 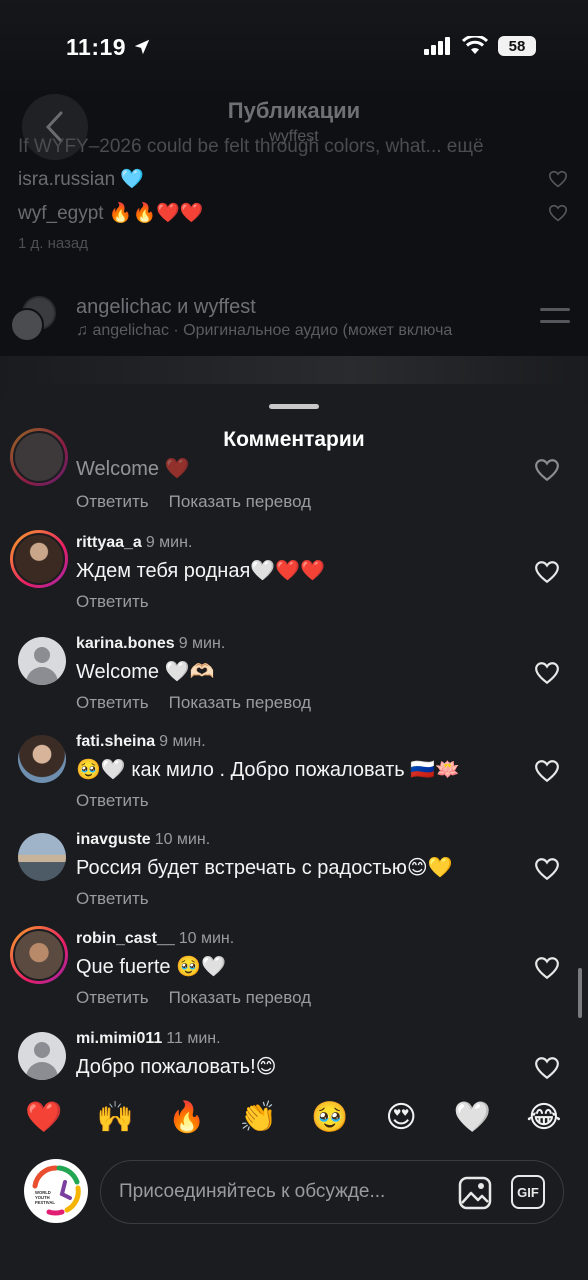 I want to click on wifi-icon, so click(x=475, y=45).